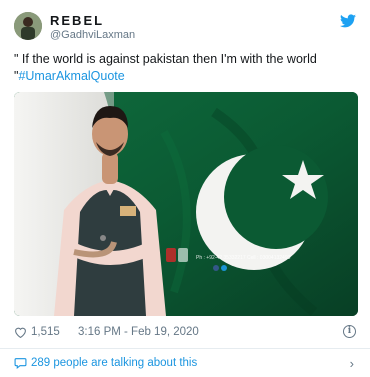 The height and width of the screenshot is (377, 370). Describe the element at coordinates (77, 20) in the screenshot. I see `display-name: REBEL` at that location.